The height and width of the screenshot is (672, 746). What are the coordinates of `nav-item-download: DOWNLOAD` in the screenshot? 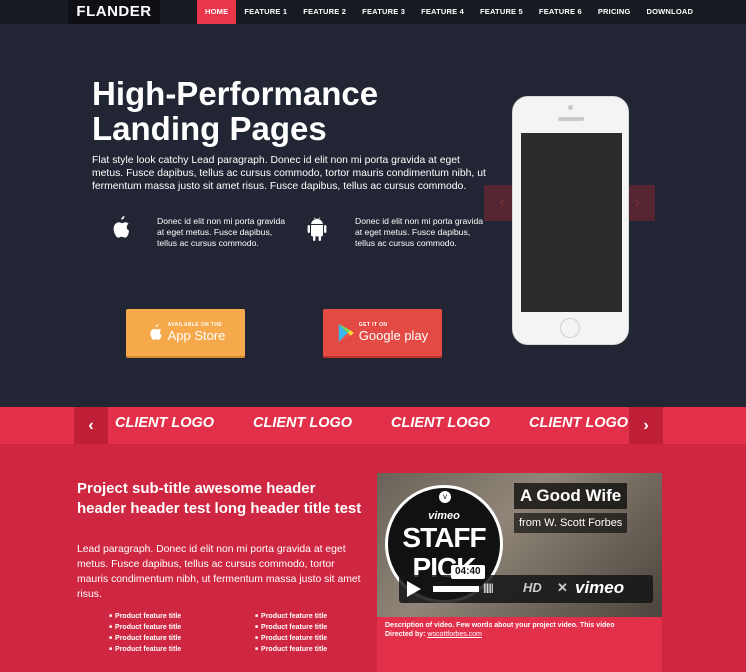 It's located at (670, 12).